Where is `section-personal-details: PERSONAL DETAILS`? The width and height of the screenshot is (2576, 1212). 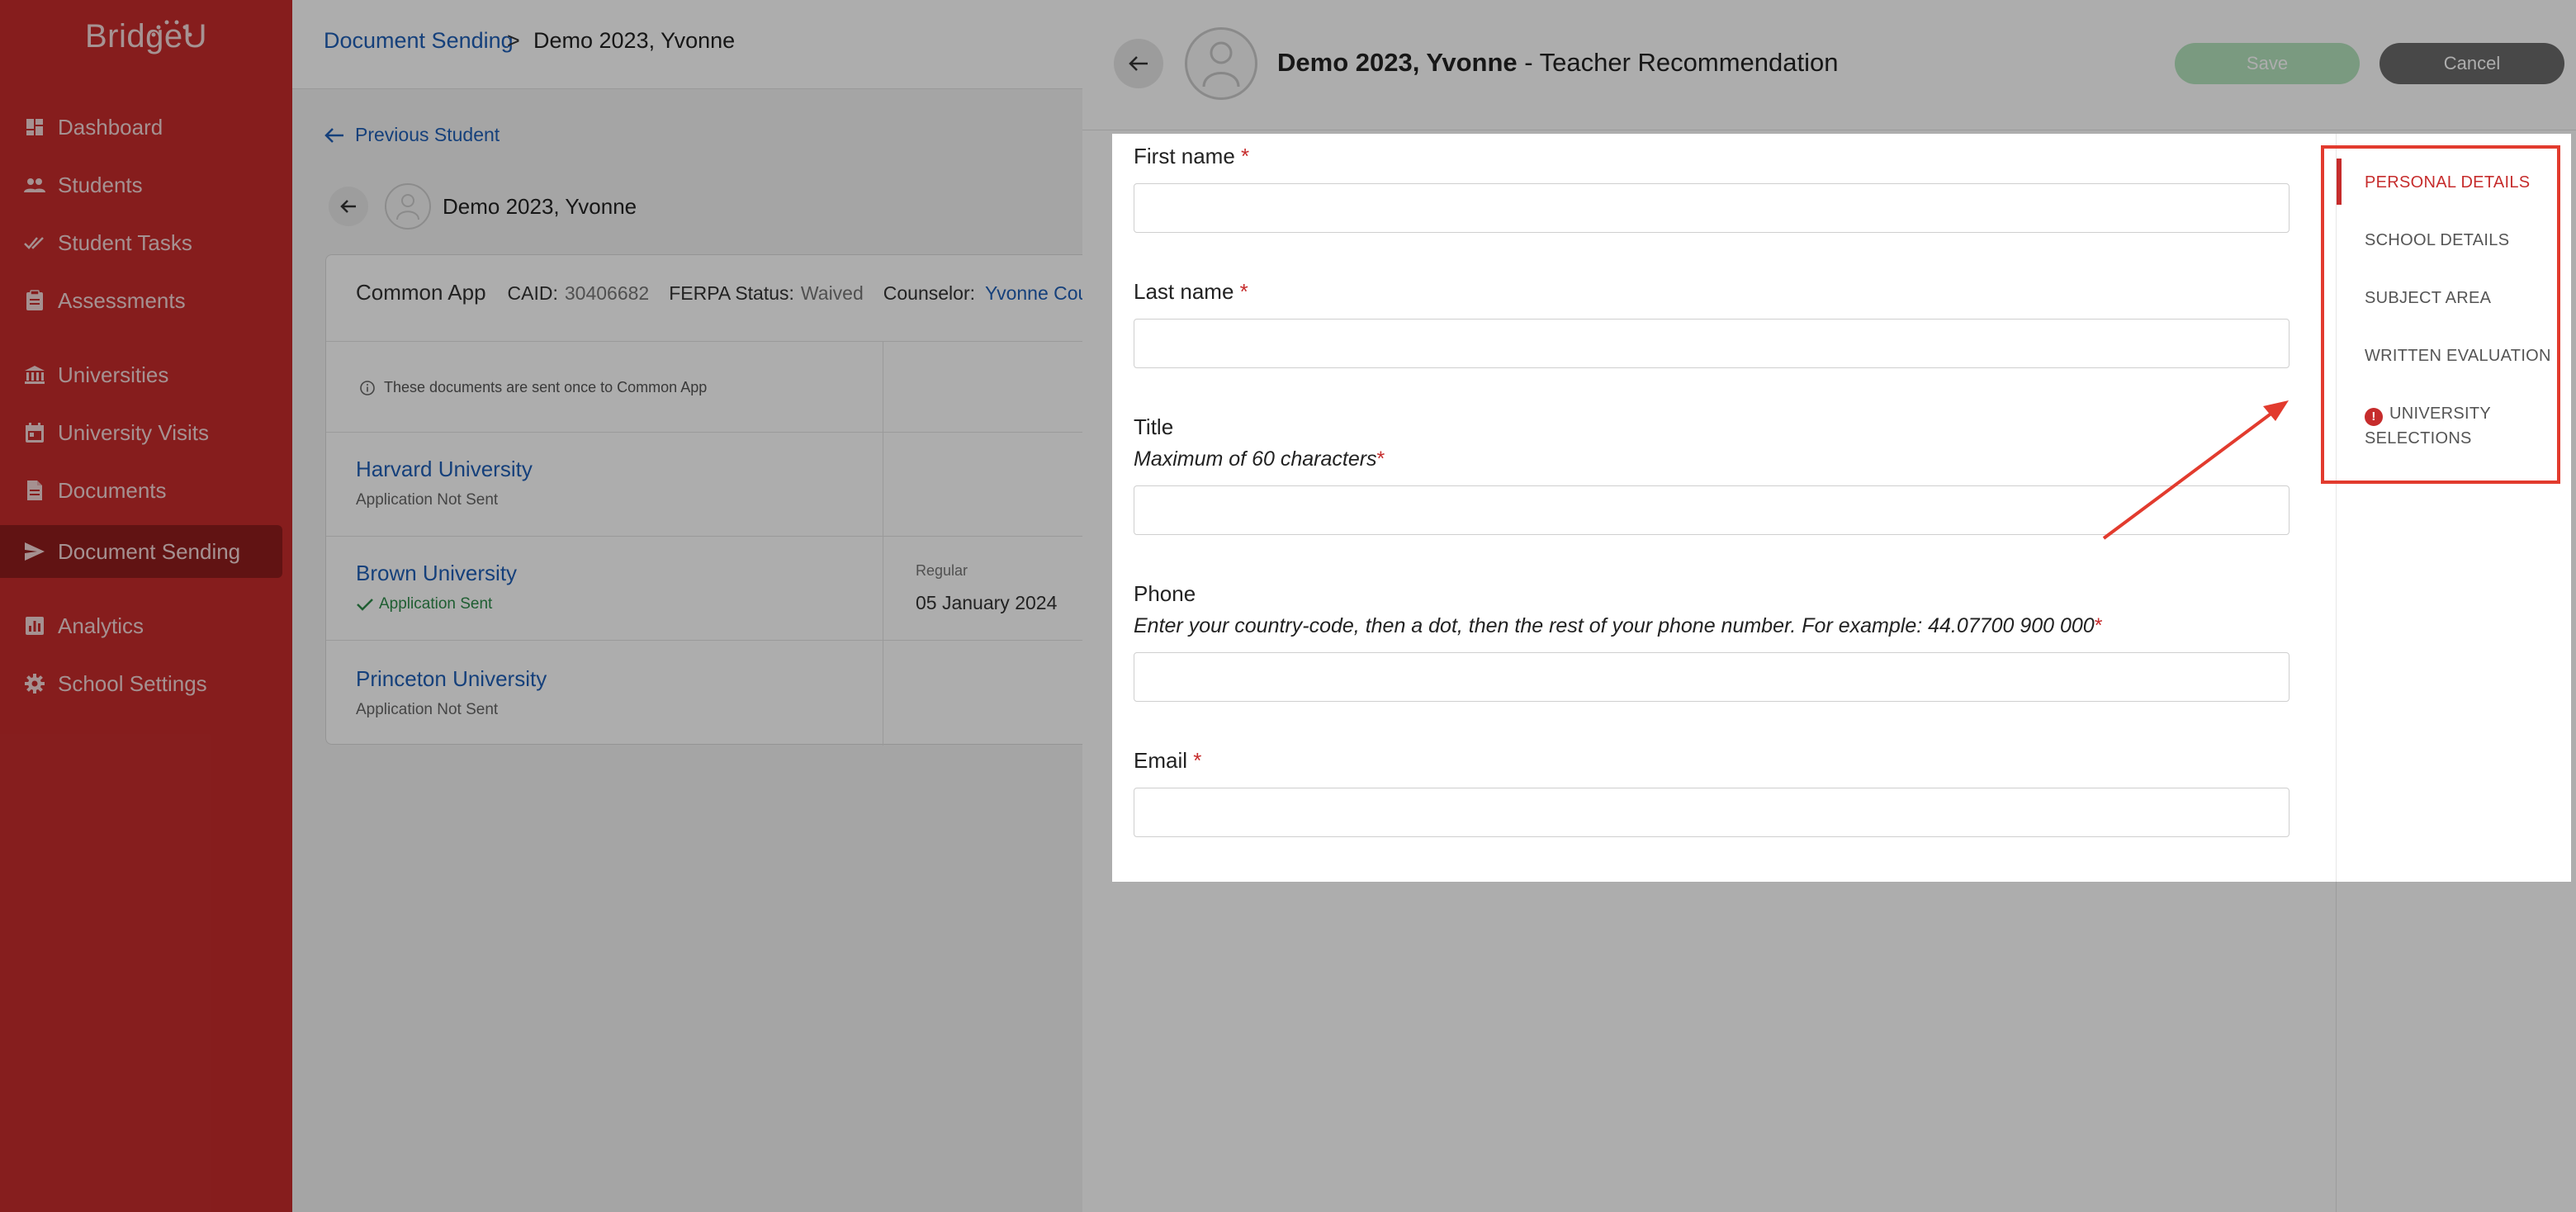
section-personal-details: PERSONAL DETAILS is located at coordinates (2447, 182).